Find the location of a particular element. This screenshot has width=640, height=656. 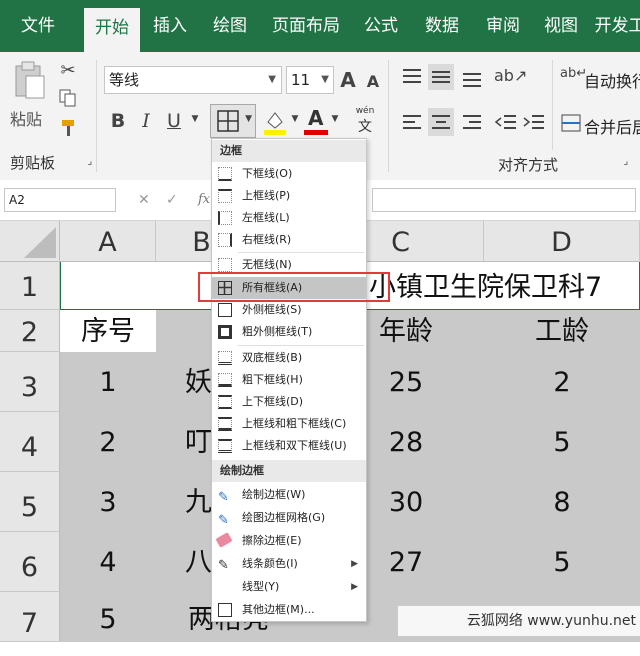

table-cell: 妖 is located at coordinates (184, 382).